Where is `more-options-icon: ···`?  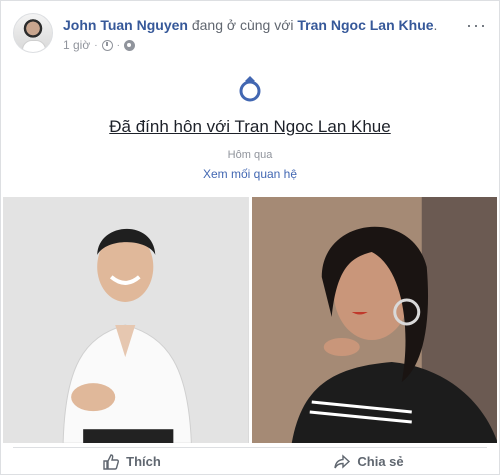 more-options-icon: ··· is located at coordinates (476, 25).